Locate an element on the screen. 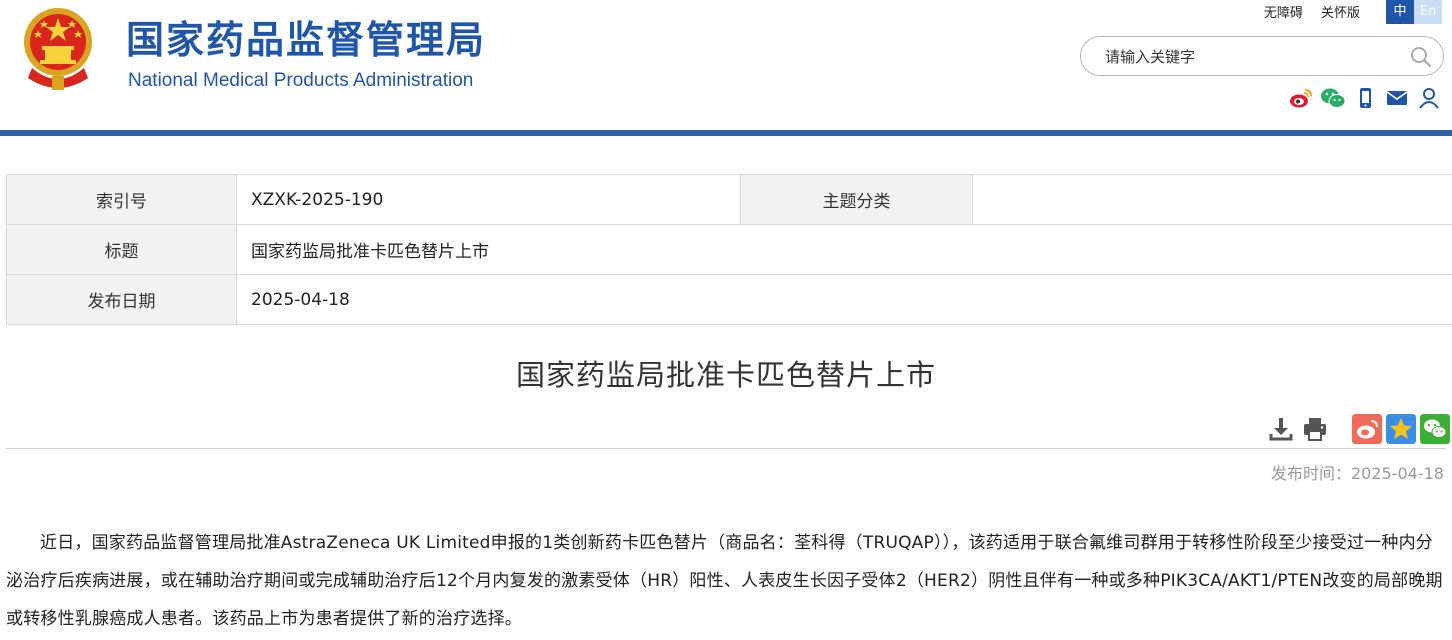  social-links is located at coordinates (1365, 98).